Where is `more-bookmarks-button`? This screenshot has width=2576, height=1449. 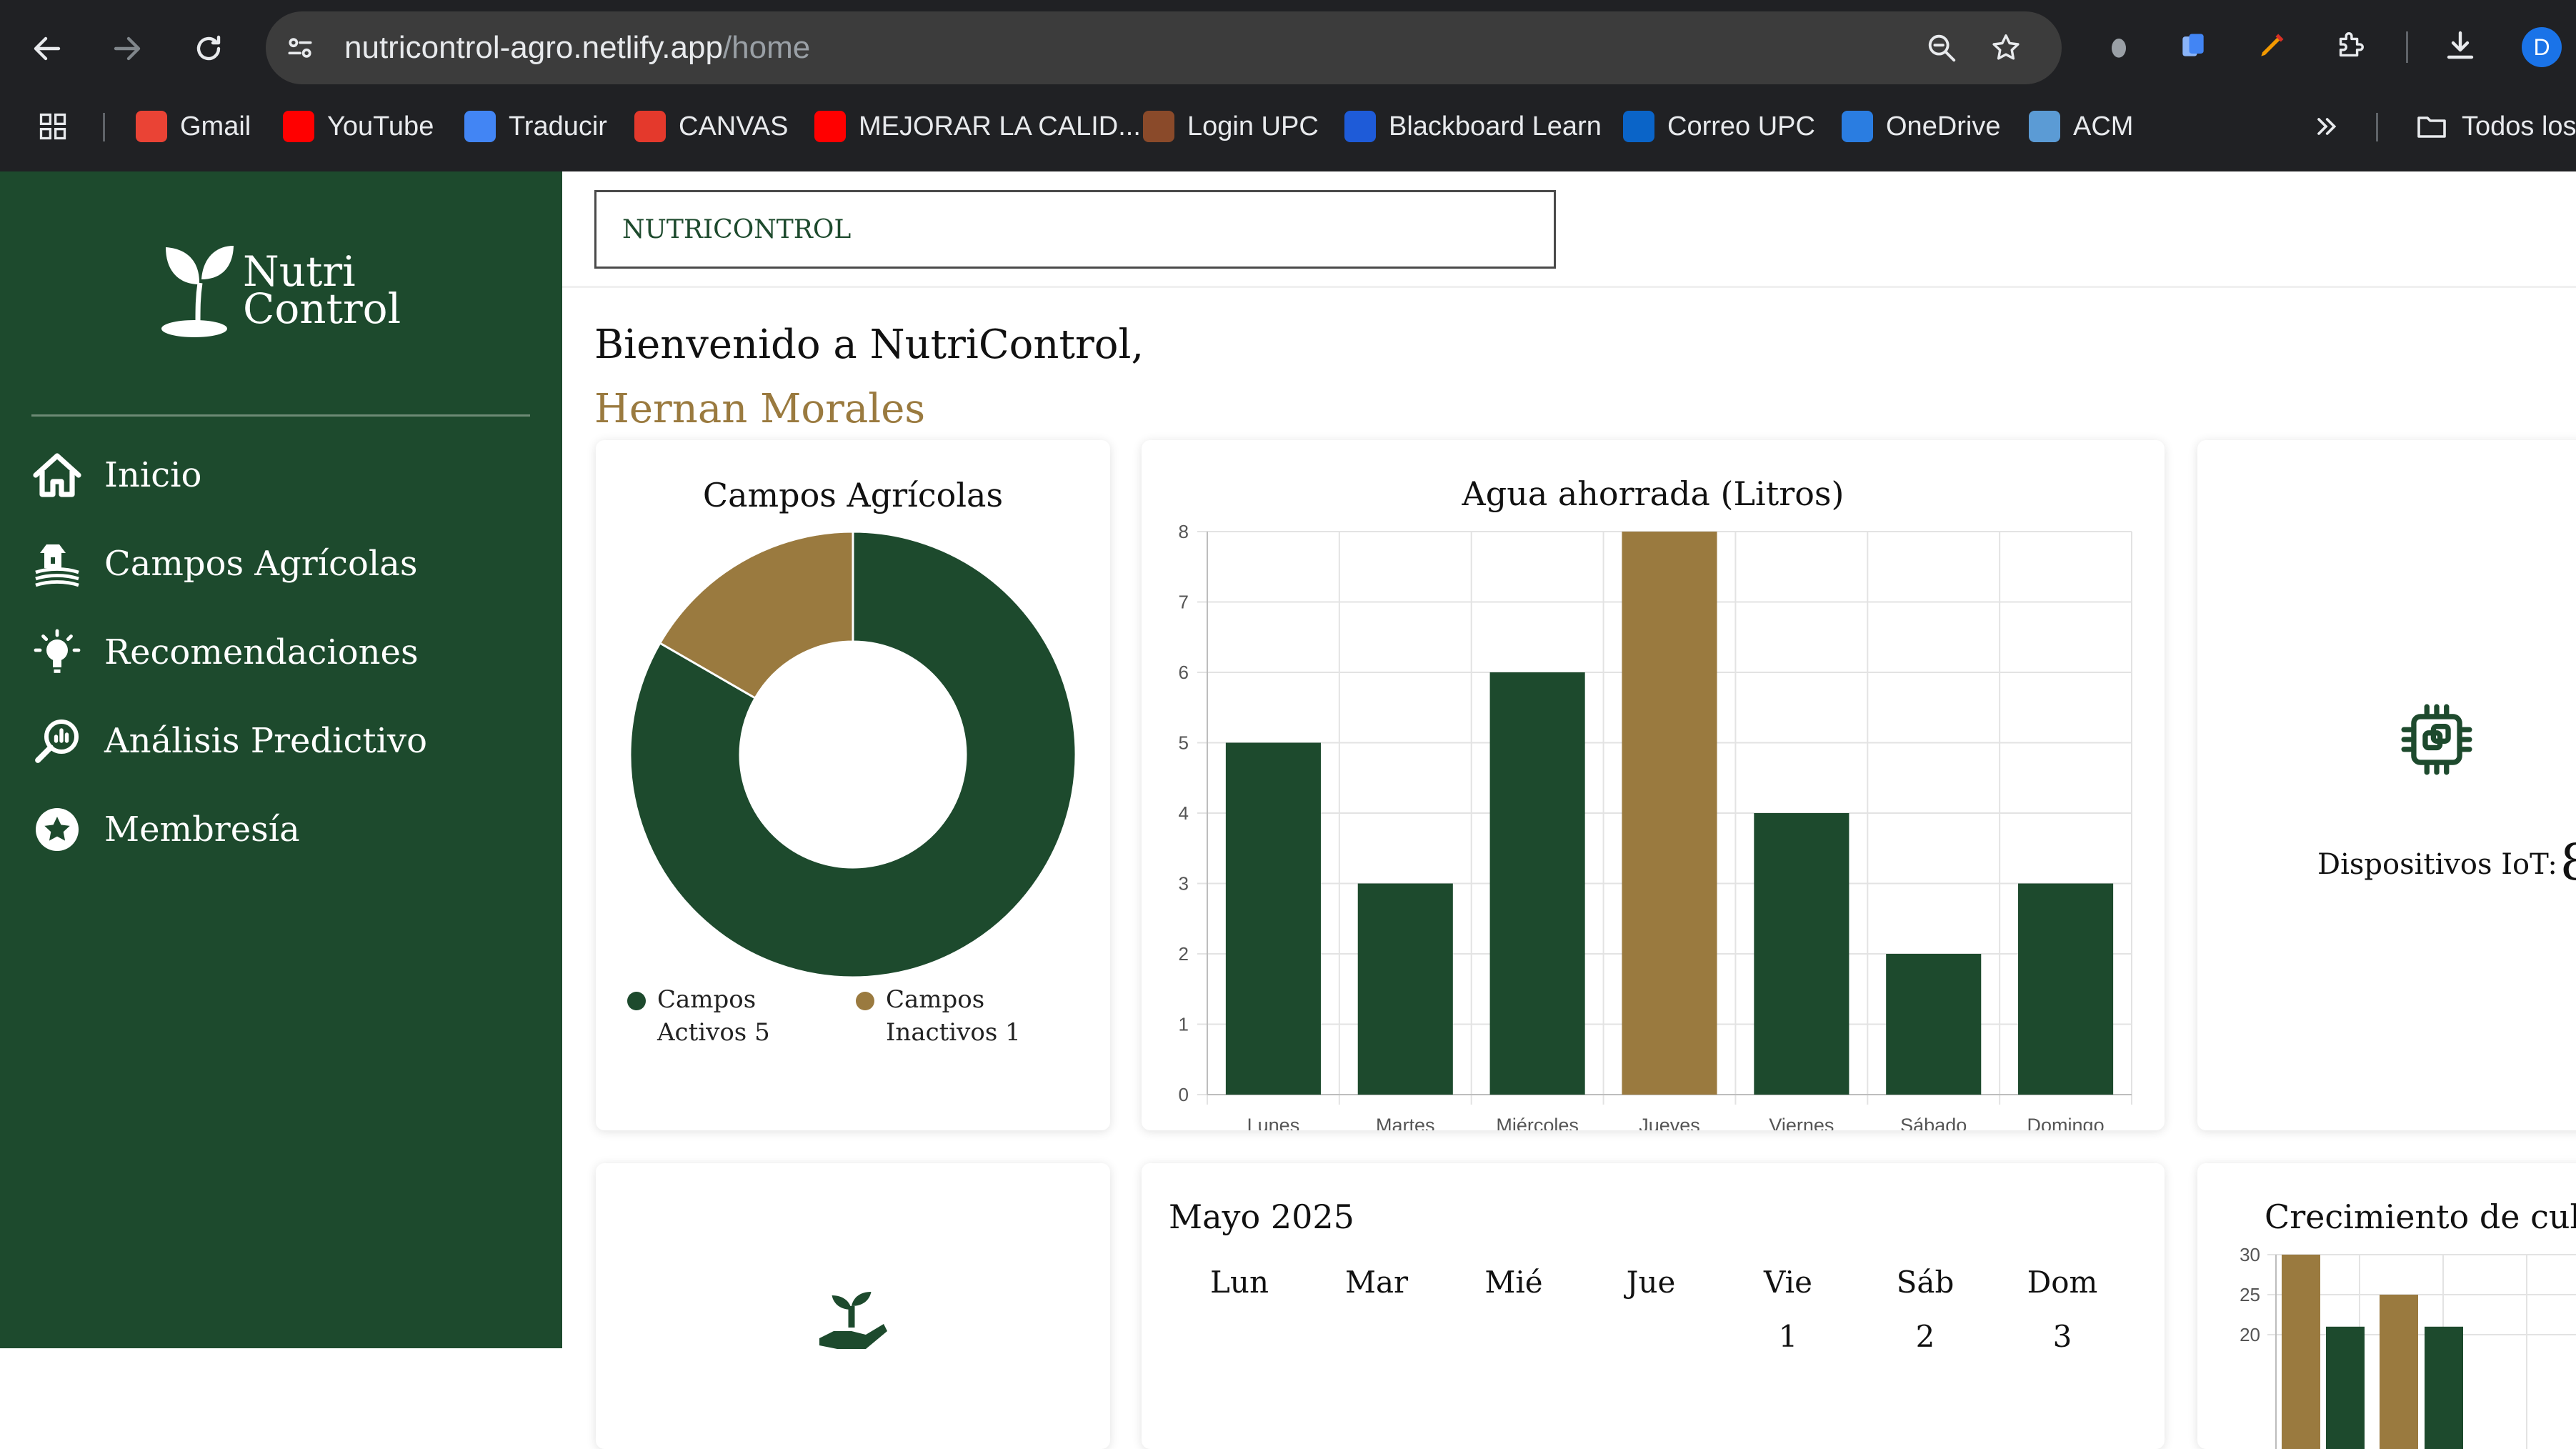 more-bookmarks-button is located at coordinates (2326, 126).